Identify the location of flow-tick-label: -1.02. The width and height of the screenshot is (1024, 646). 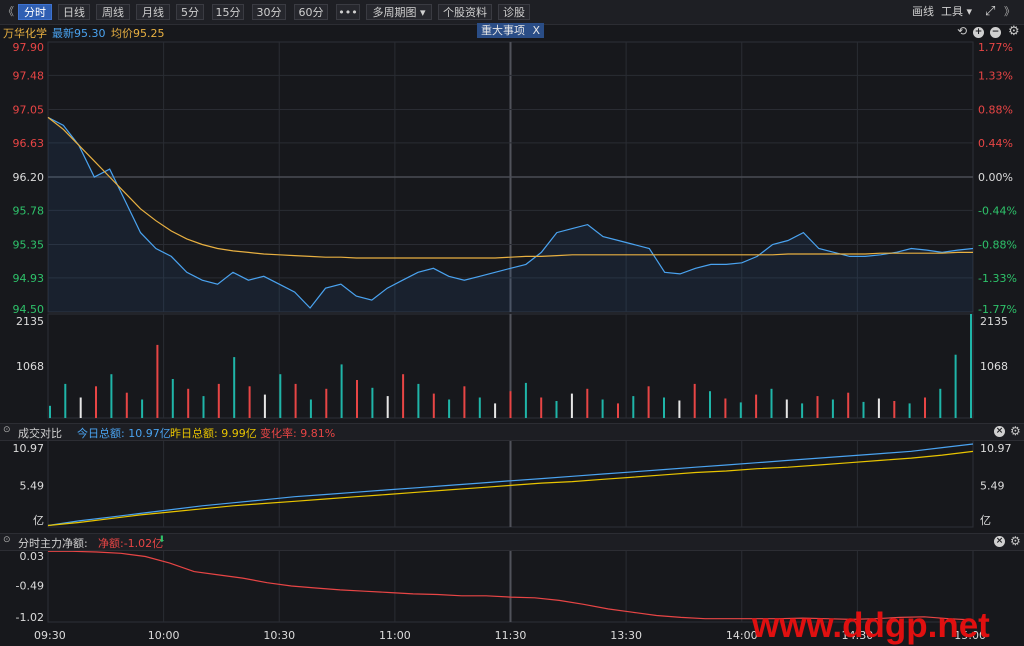
(30, 617).